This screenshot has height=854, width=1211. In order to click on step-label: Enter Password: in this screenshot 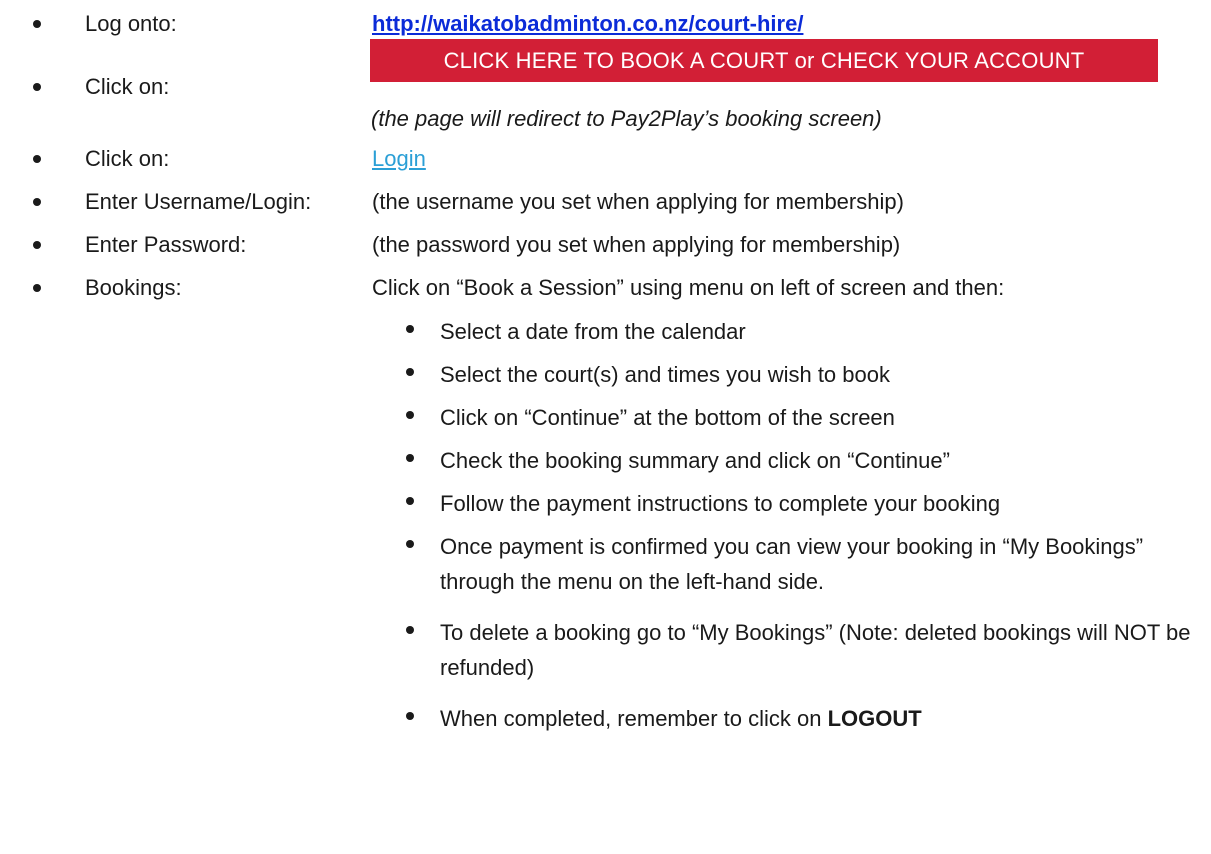, I will do `click(166, 244)`.